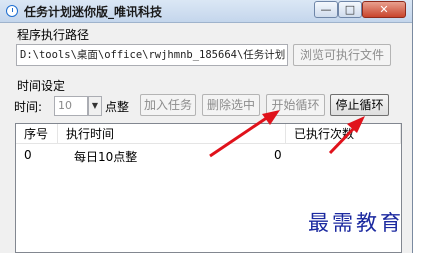 The image size is (427, 253). Describe the element at coordinates (28, 107) in the screenshot. I see `time-label: 时间:` at that location.